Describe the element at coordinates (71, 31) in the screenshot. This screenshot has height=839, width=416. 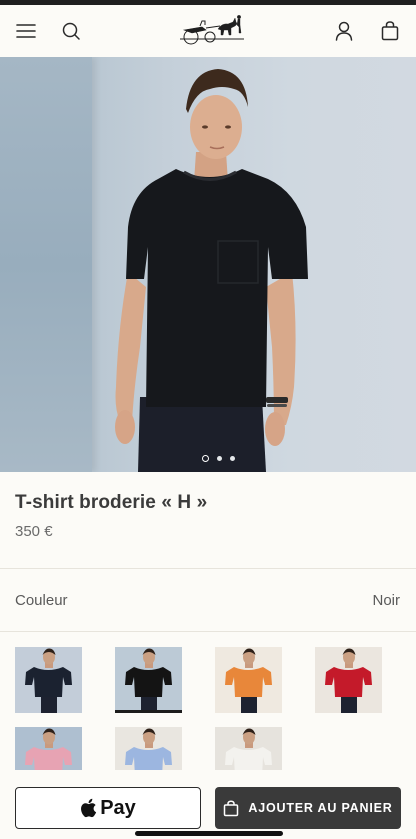
I see `search-icon` at that location.